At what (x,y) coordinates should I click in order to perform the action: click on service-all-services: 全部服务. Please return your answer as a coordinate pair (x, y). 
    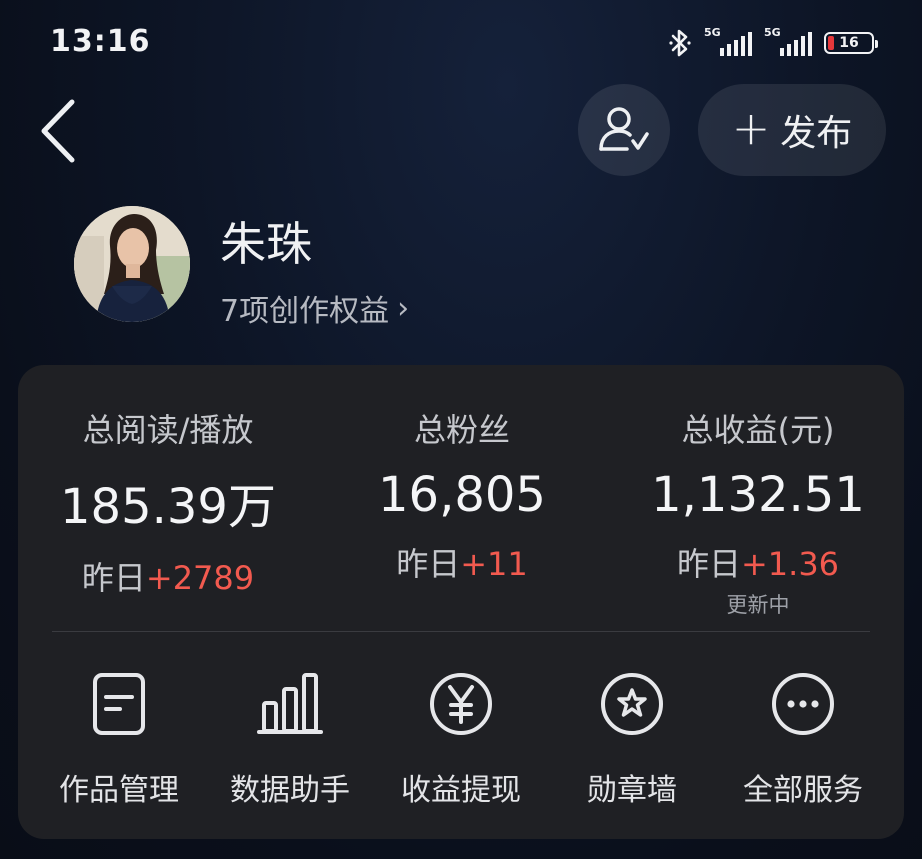
    Looking at the image, I should click on (803, 739).